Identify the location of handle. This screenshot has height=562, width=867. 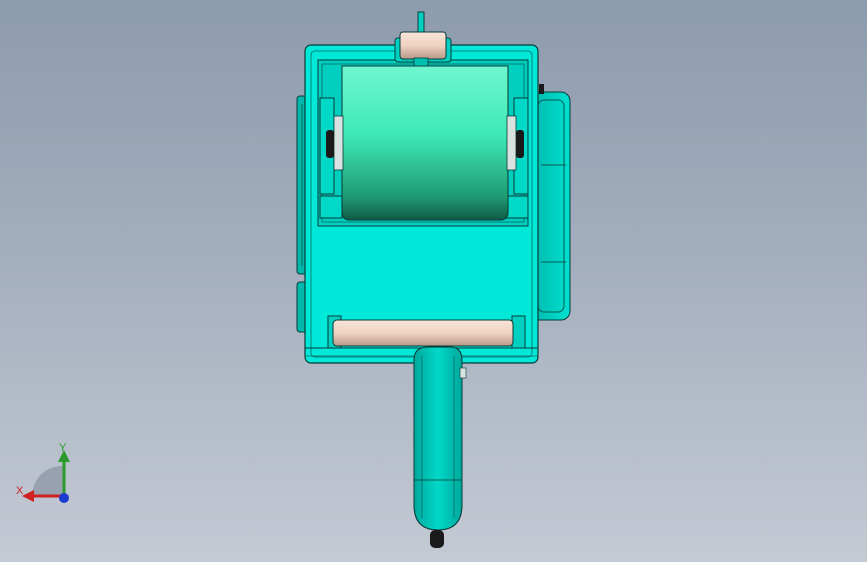
(440, 438).